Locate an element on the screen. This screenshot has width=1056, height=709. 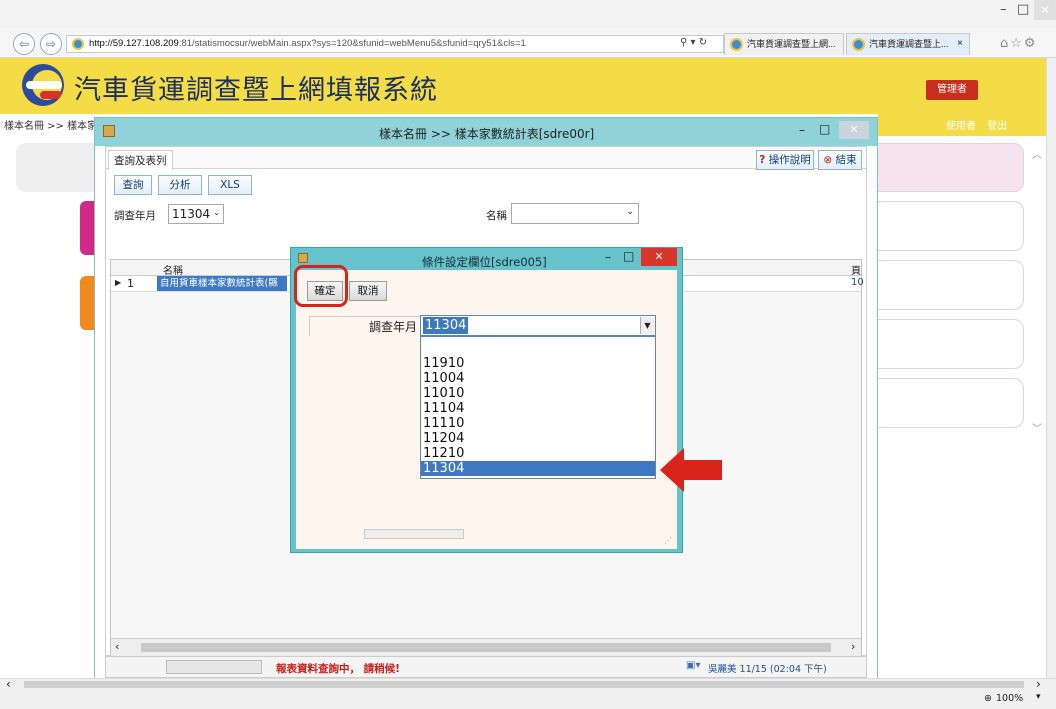
back-button: ⇦ is located at coordinates (24, 44).